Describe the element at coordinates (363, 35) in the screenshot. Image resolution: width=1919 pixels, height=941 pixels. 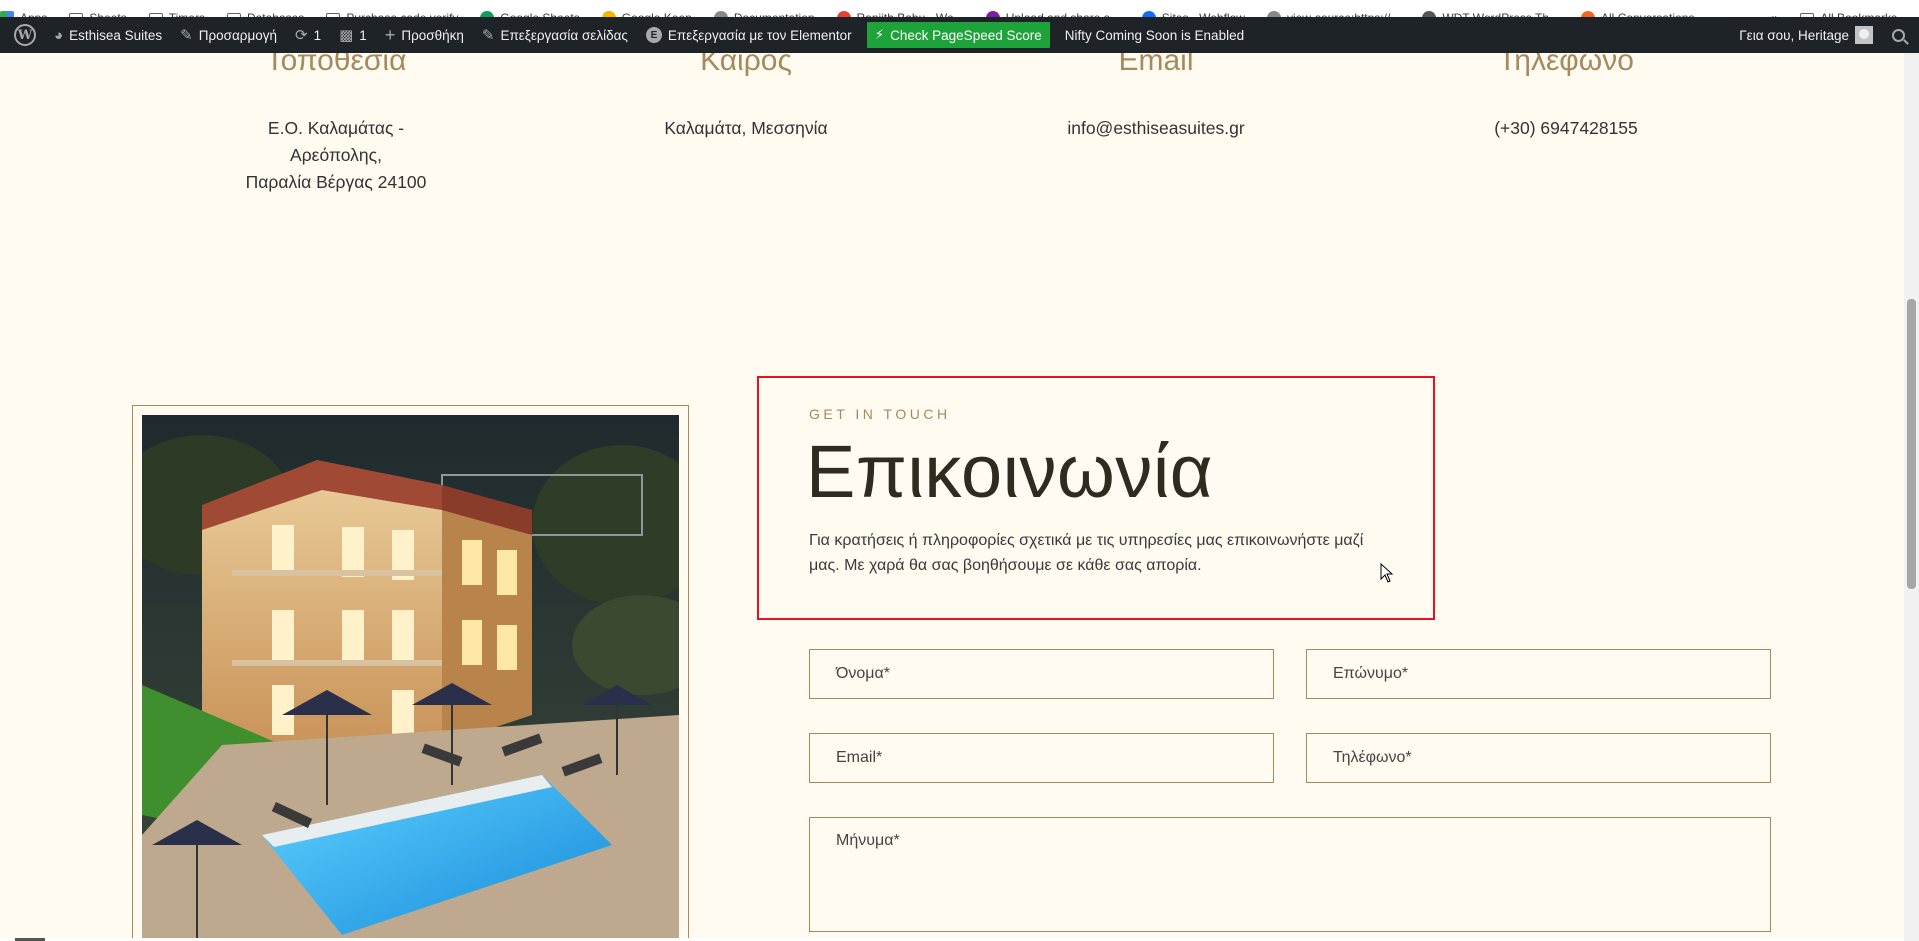
I see `comments-count: 1` at that location.